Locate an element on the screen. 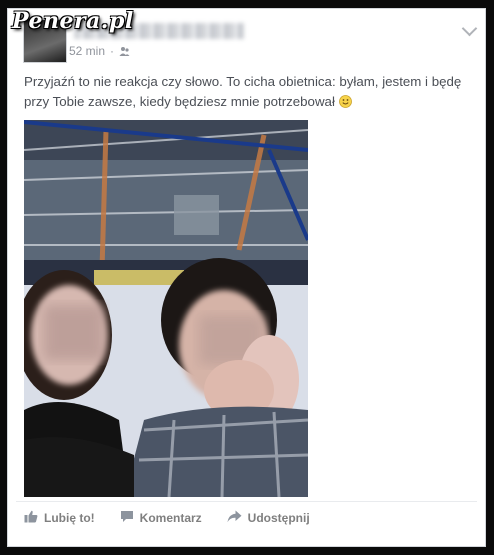 This screenshot has width=494, height=555. share-arrow-icon is located at coordinates (234, 518).